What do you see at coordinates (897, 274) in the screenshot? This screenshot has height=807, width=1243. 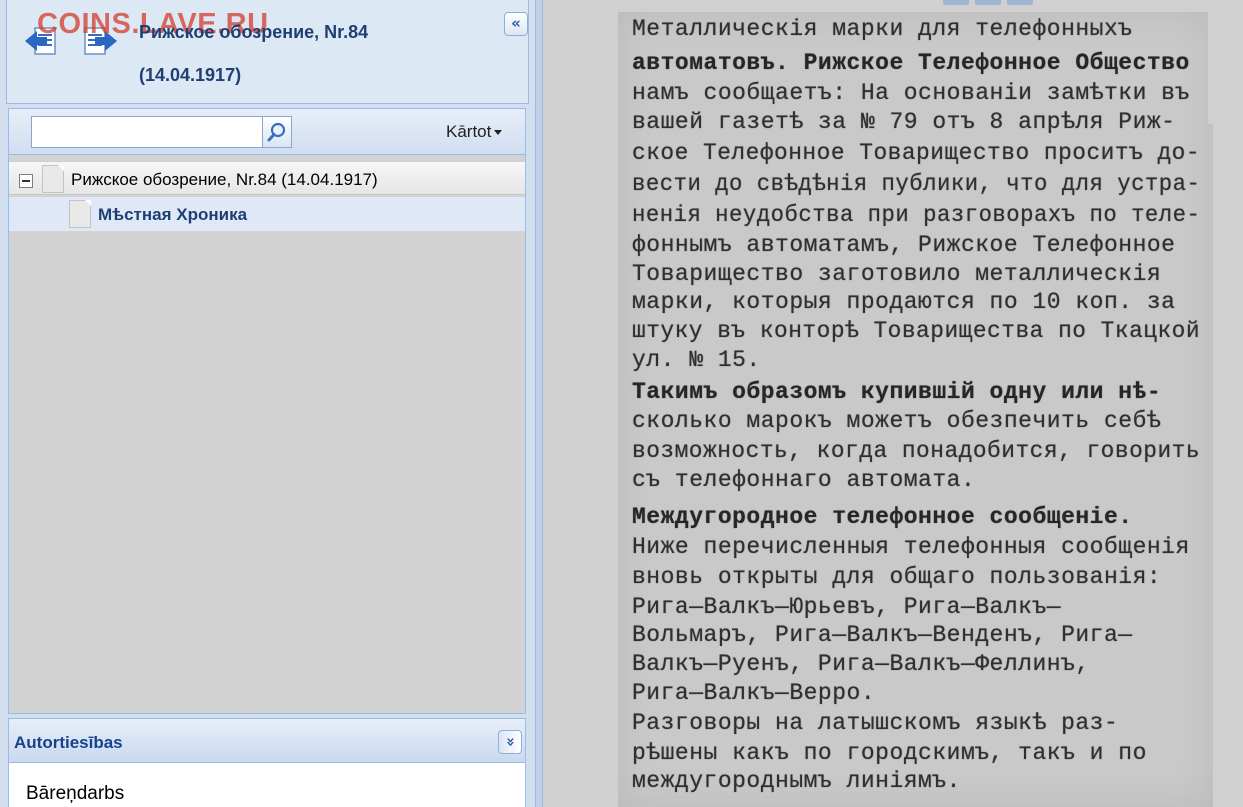 I see `scan-text-line: Товарищество заготовило металлическія` at bounding box center [897, 274].